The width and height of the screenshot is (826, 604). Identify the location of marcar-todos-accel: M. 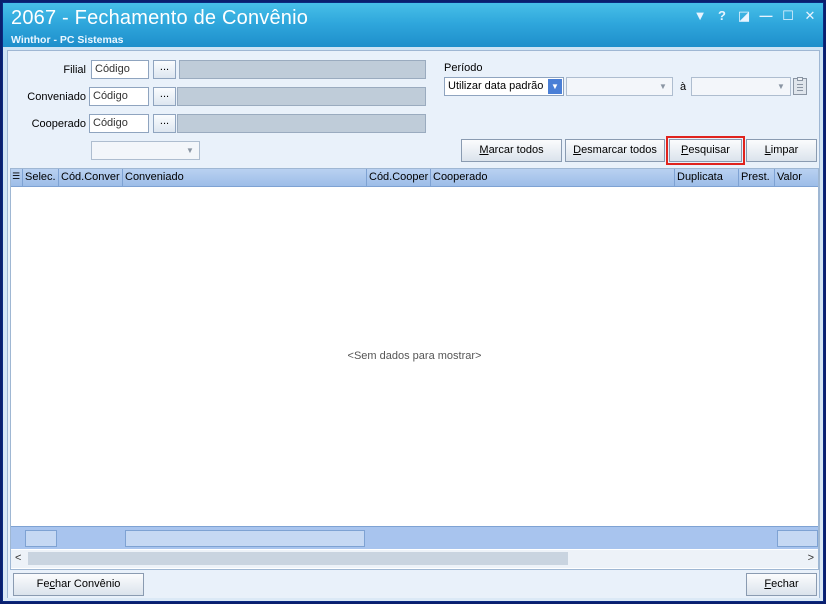
(484, 150).